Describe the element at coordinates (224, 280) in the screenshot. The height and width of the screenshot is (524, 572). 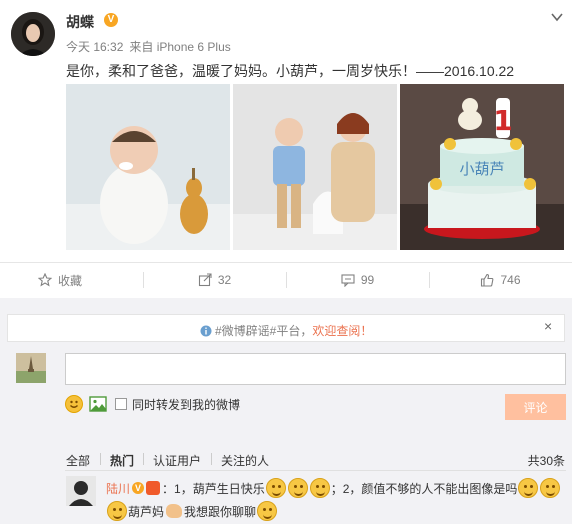
I see `repost-count: 32` at that location.